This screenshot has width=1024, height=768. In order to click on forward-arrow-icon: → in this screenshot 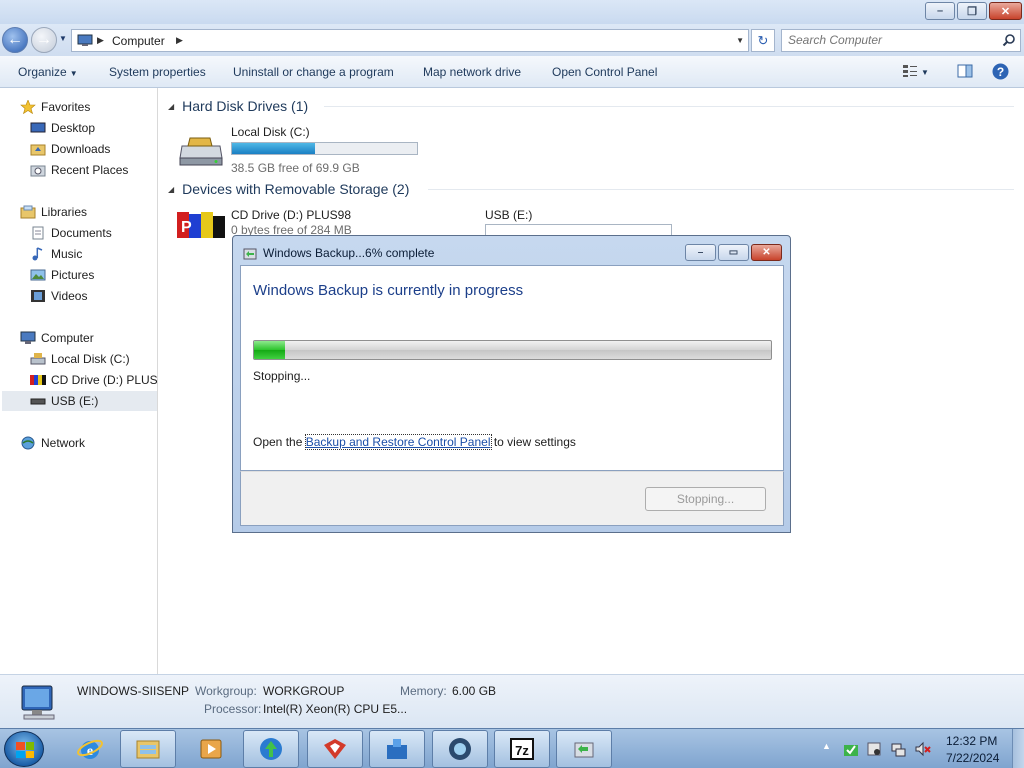, I will do `click(44, 39)`.